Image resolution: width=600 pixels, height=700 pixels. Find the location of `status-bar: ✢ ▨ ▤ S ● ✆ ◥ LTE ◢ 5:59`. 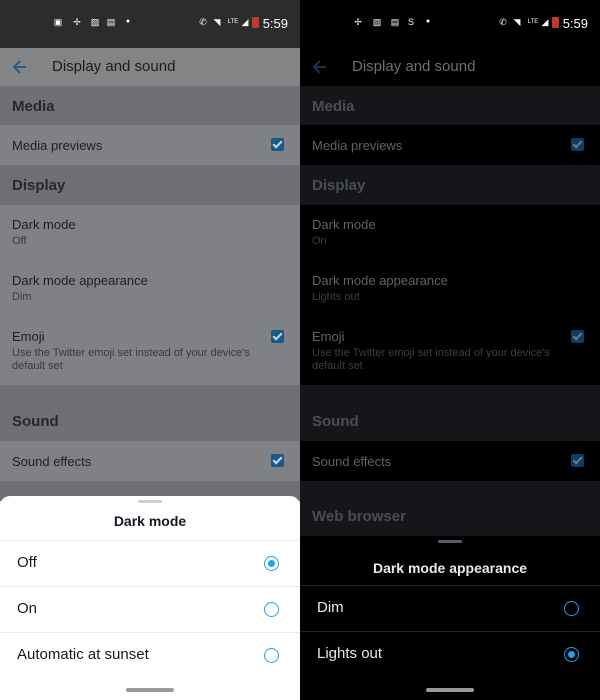

status-bar: ✢ ▨ ▤ S ● ✆ ◥ LTE ◢ 5:59 is located at coordinates (450, 24).